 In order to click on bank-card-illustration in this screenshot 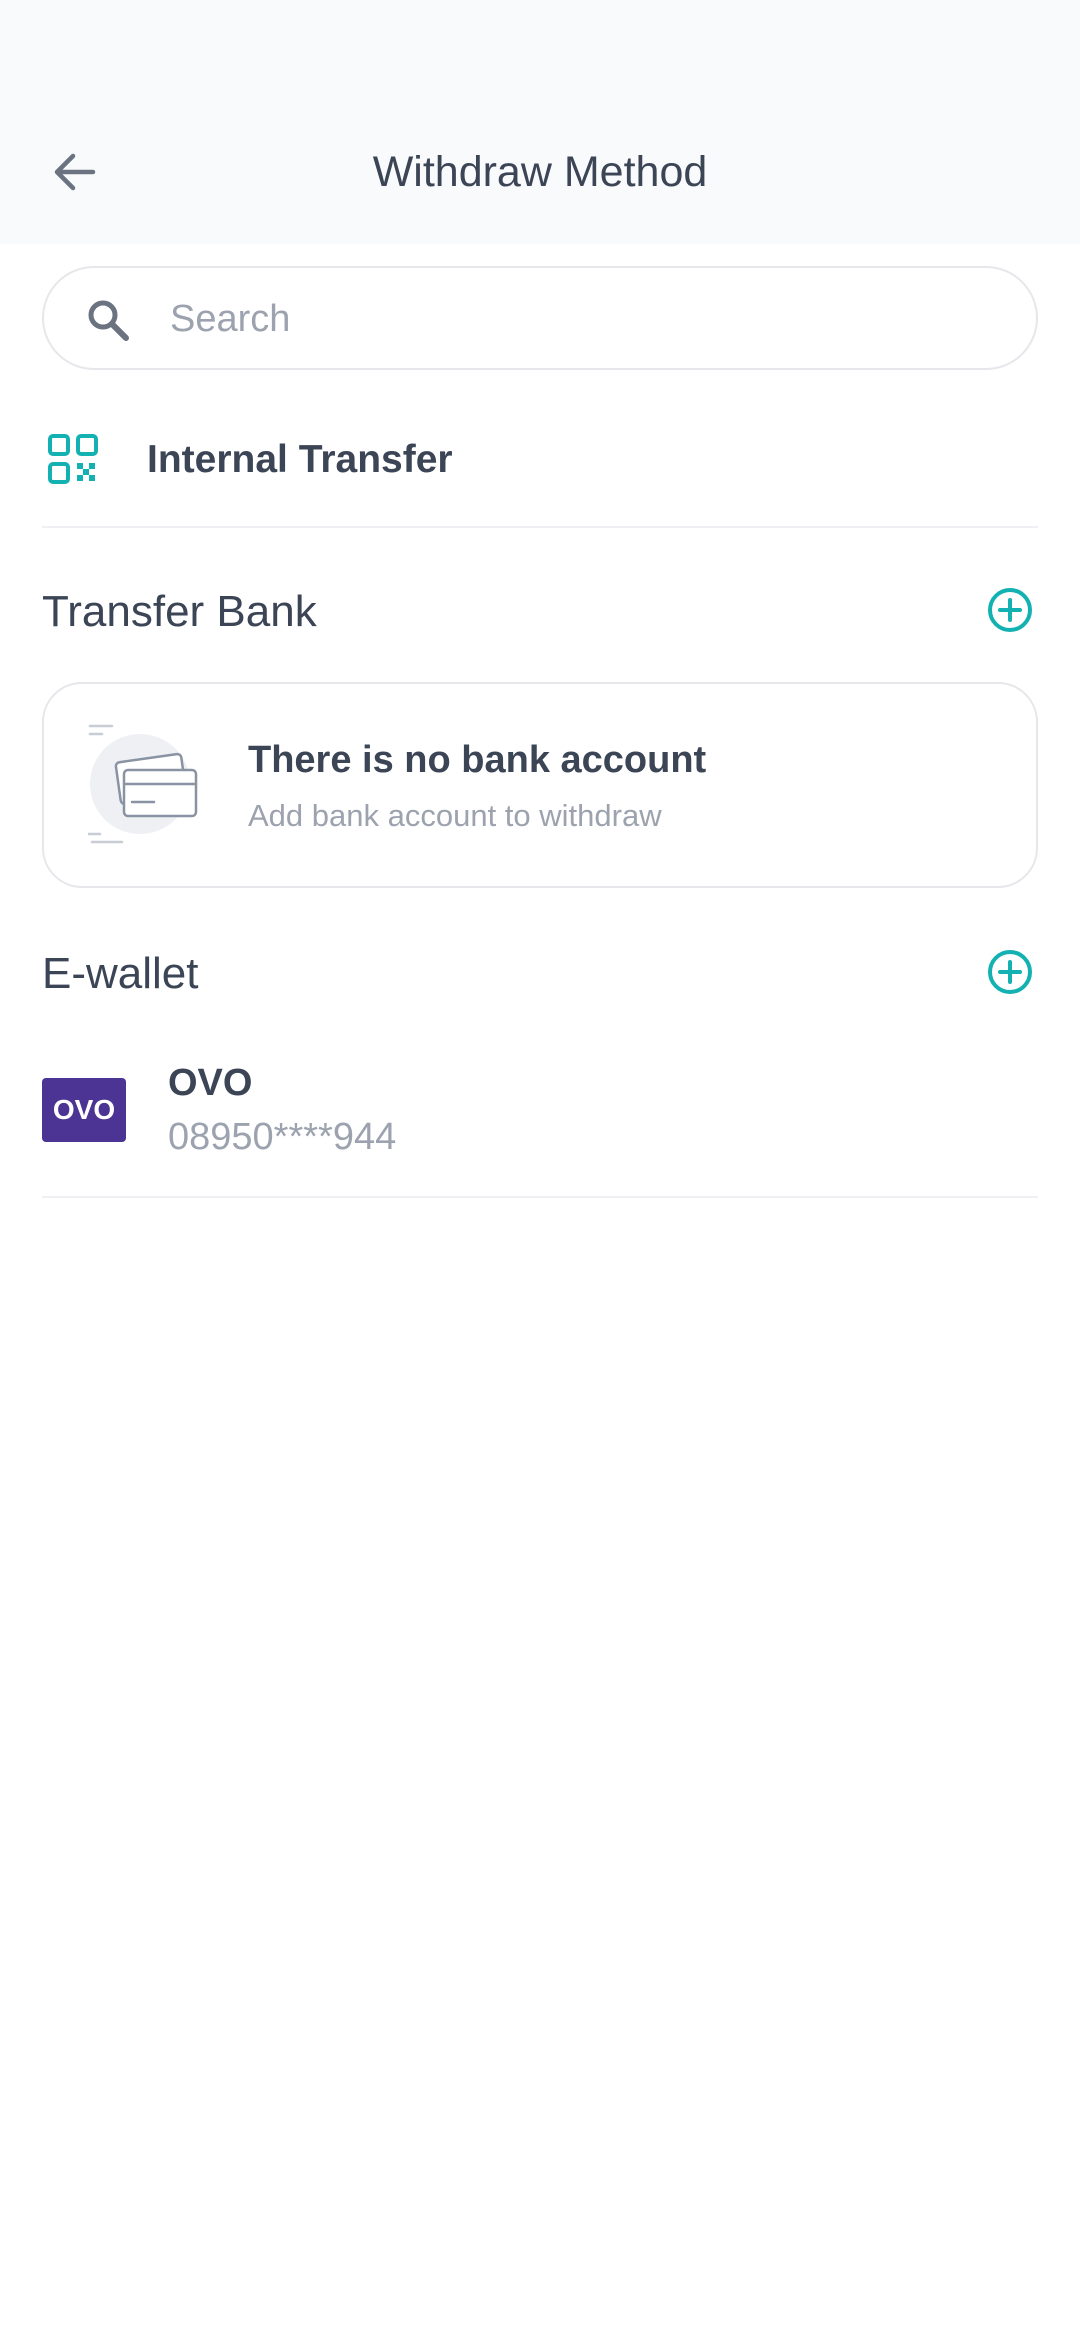, I will do `click(143, 784)`.